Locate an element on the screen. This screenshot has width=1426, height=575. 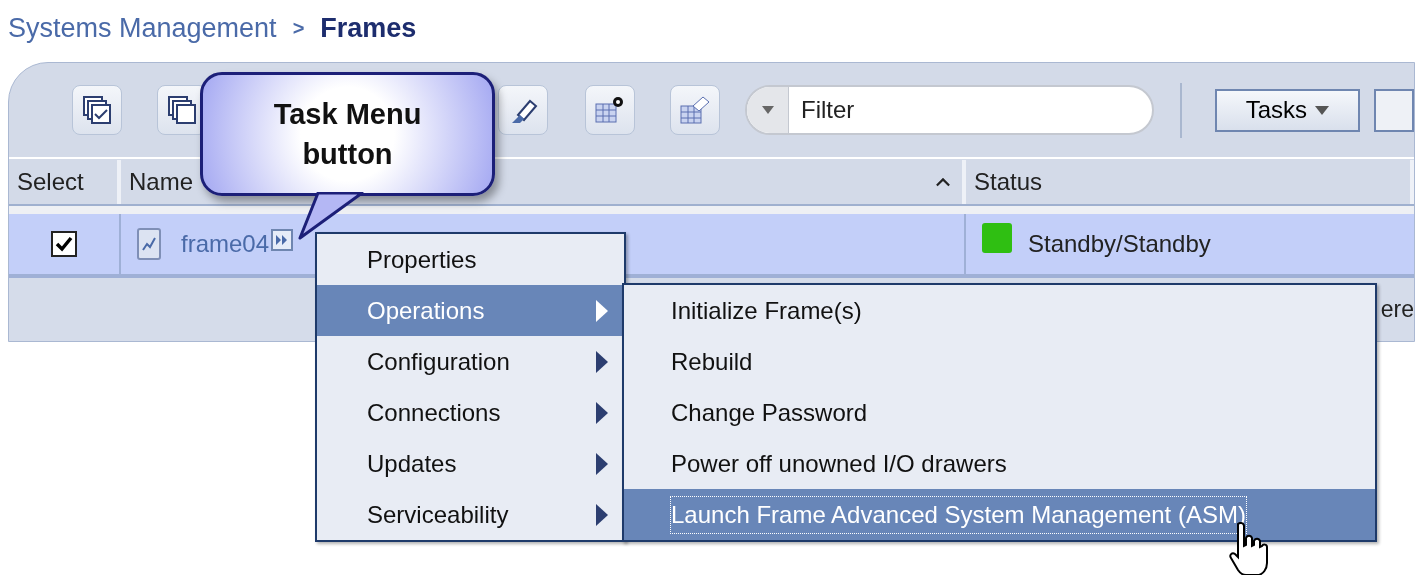
submenu-item: Power off unowned I/O drawers is located at coordinates (999, 463).